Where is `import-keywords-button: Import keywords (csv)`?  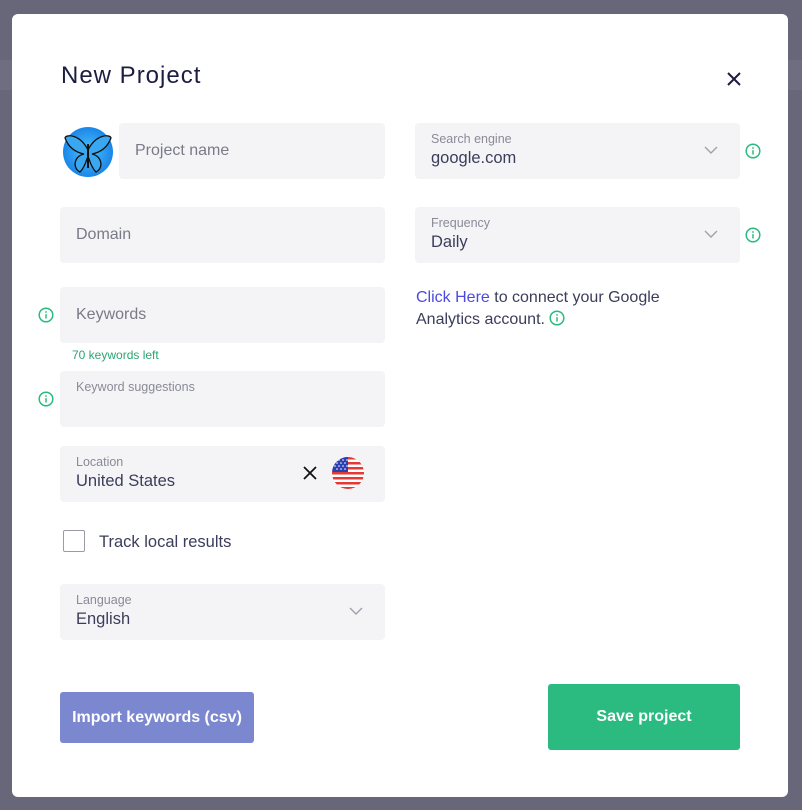
import-keywords-button: Import keywords (csv) is located at coordinates (157, 717).